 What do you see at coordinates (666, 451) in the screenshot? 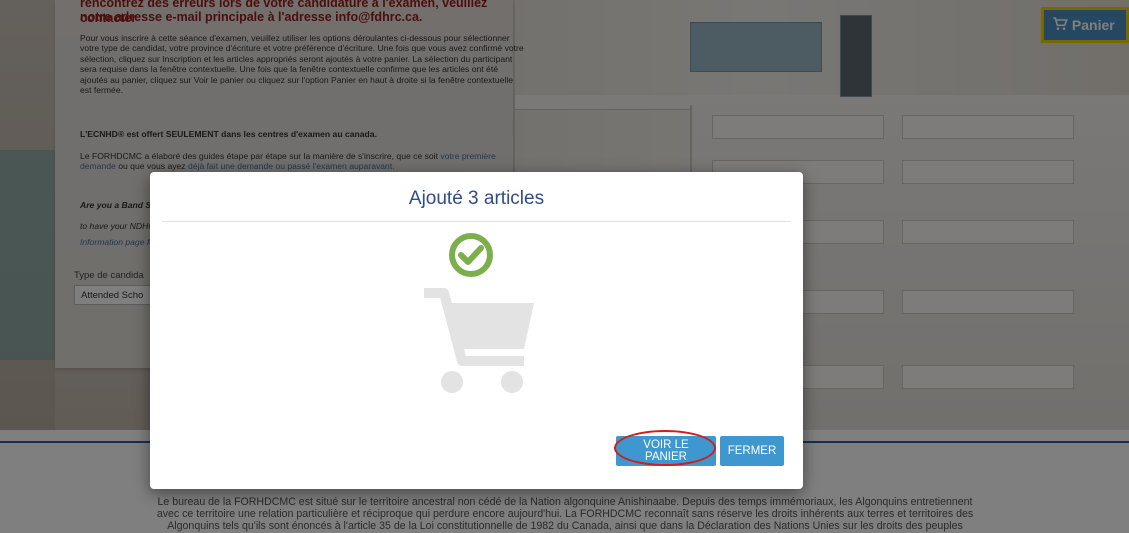
I see `view-cart-button: VOIR LE PANIER` at bounding box center [666, 451].